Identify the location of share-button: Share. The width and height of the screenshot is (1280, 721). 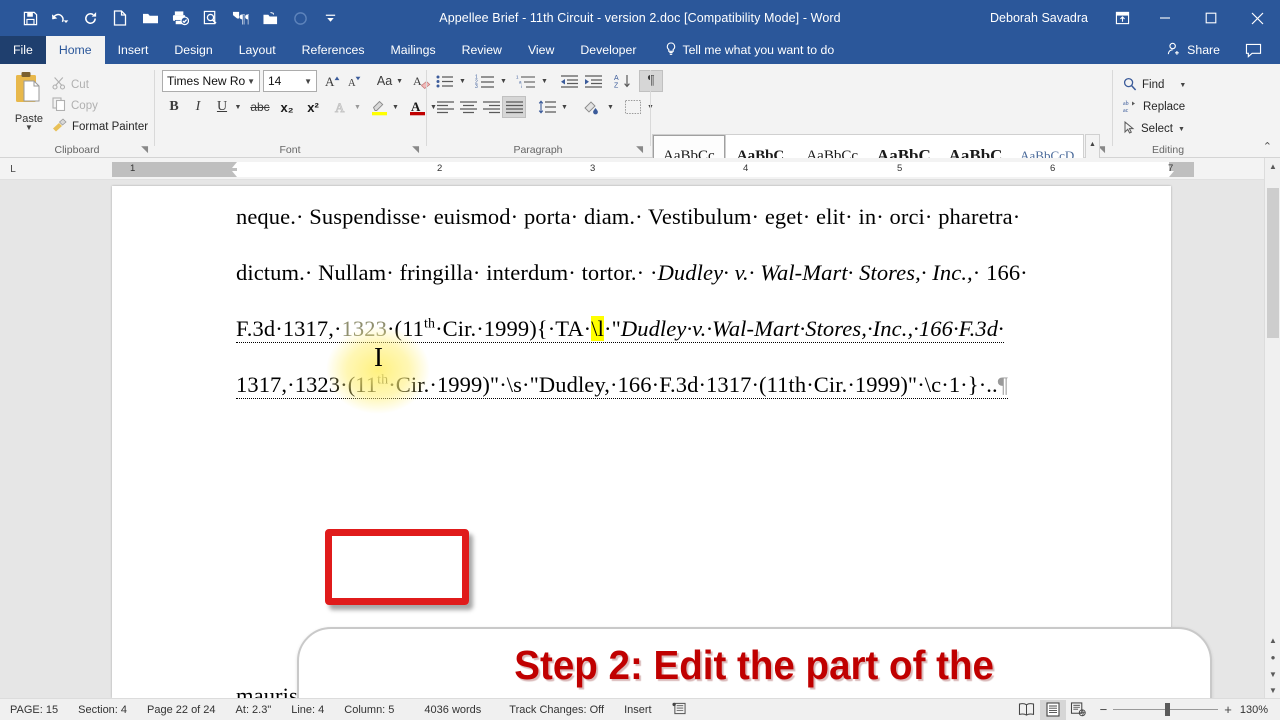
(1193, 50).